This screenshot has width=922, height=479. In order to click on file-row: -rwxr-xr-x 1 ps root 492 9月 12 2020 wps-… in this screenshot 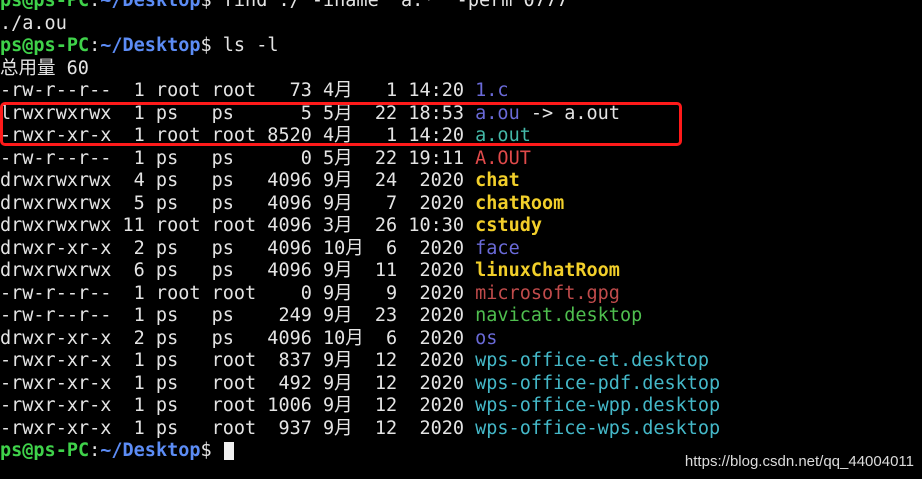, I will do `click(461, 384)`.